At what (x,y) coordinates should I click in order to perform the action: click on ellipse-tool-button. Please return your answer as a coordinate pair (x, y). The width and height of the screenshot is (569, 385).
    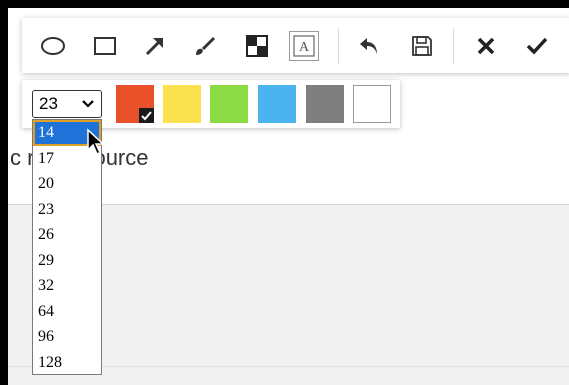
    Looking at the image, I should click on (53, 46).